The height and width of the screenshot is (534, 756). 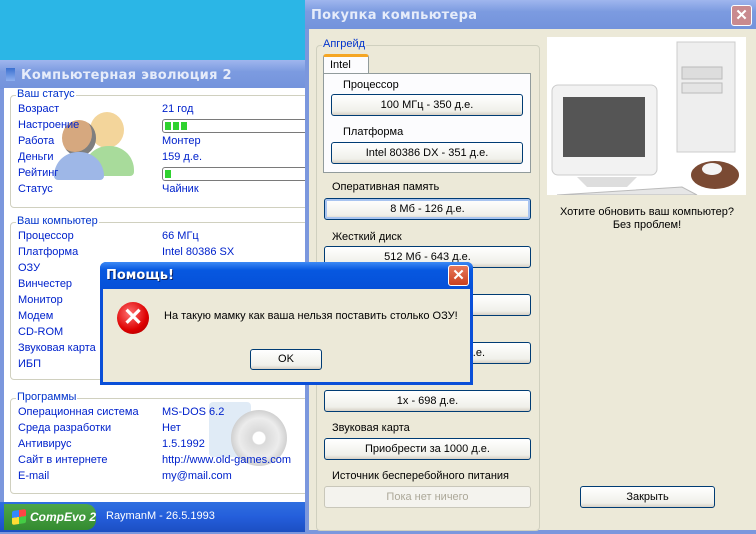 I want to click on money-label: Деньги, so click(x=36, y=157).